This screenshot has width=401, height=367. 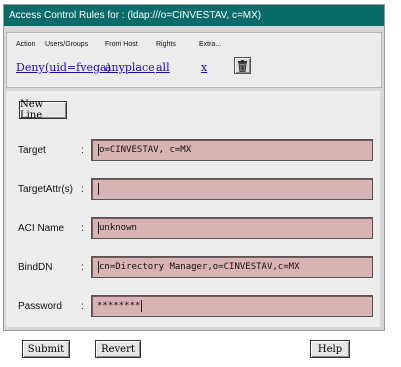 I want to click on submit-button: Submit, so click(x=46, y=349).